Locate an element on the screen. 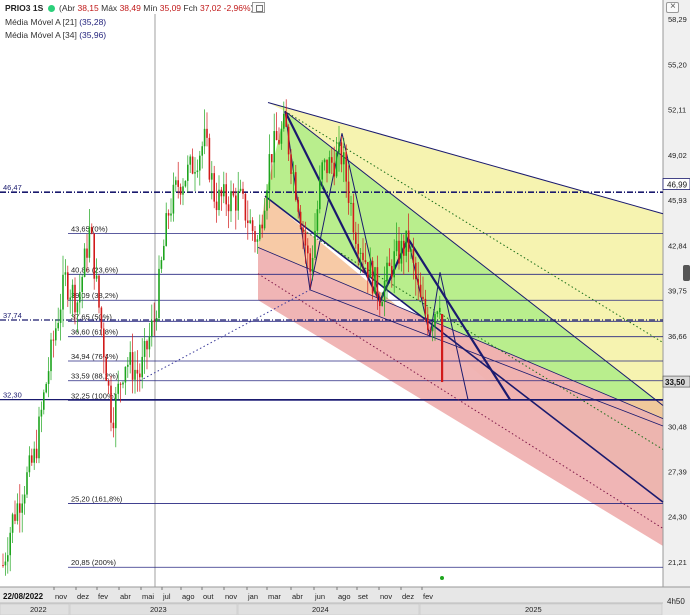 This screenshot has height=615, width=690. open-label: Abr is located at coordinates (68, 8).